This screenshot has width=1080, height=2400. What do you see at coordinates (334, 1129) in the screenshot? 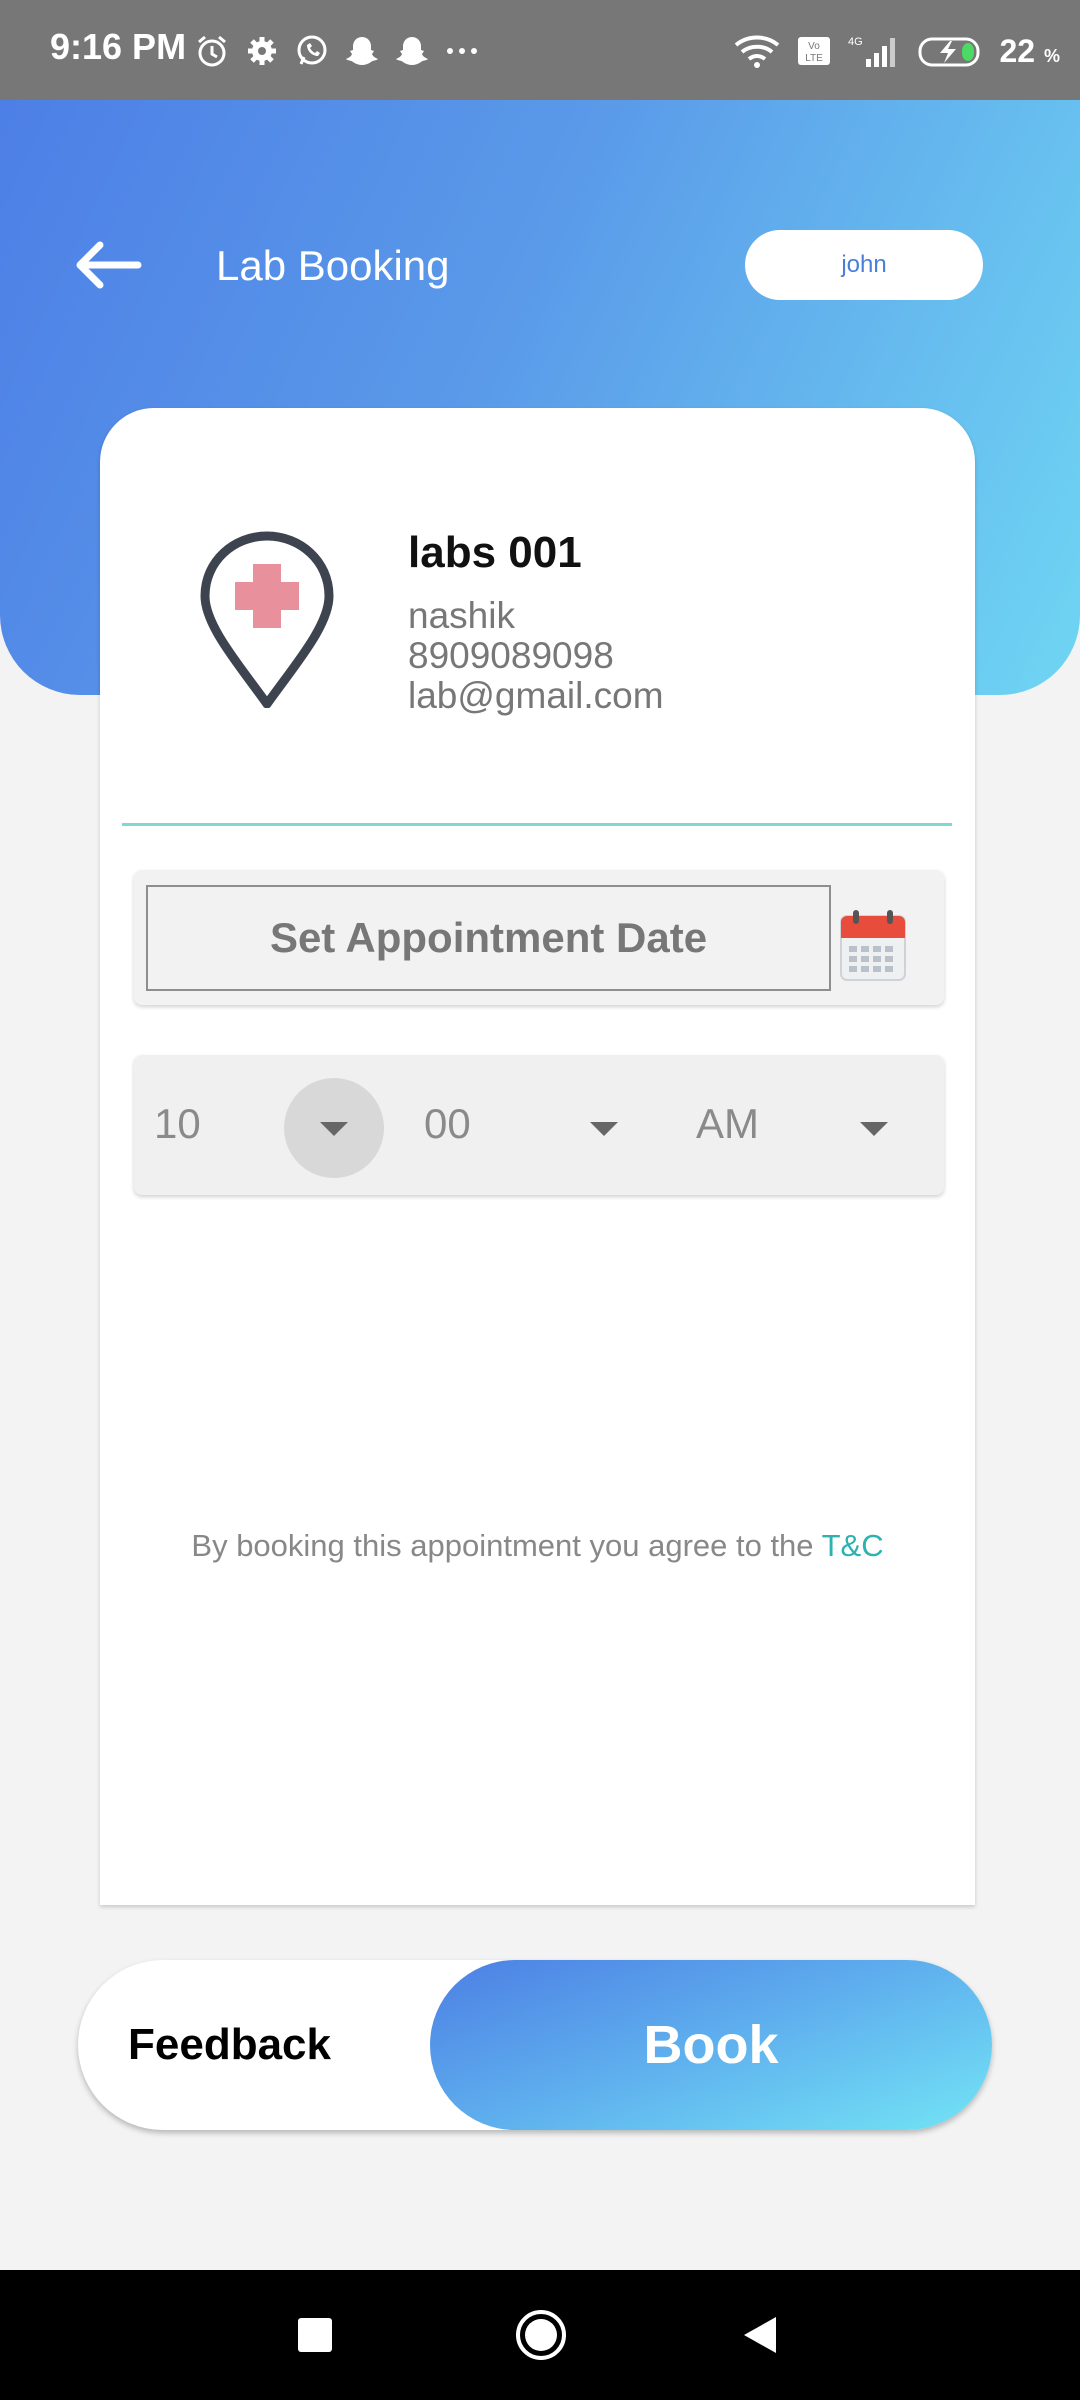
I see `hour-chevron-down-icon` at bounding box center [334, 1129].